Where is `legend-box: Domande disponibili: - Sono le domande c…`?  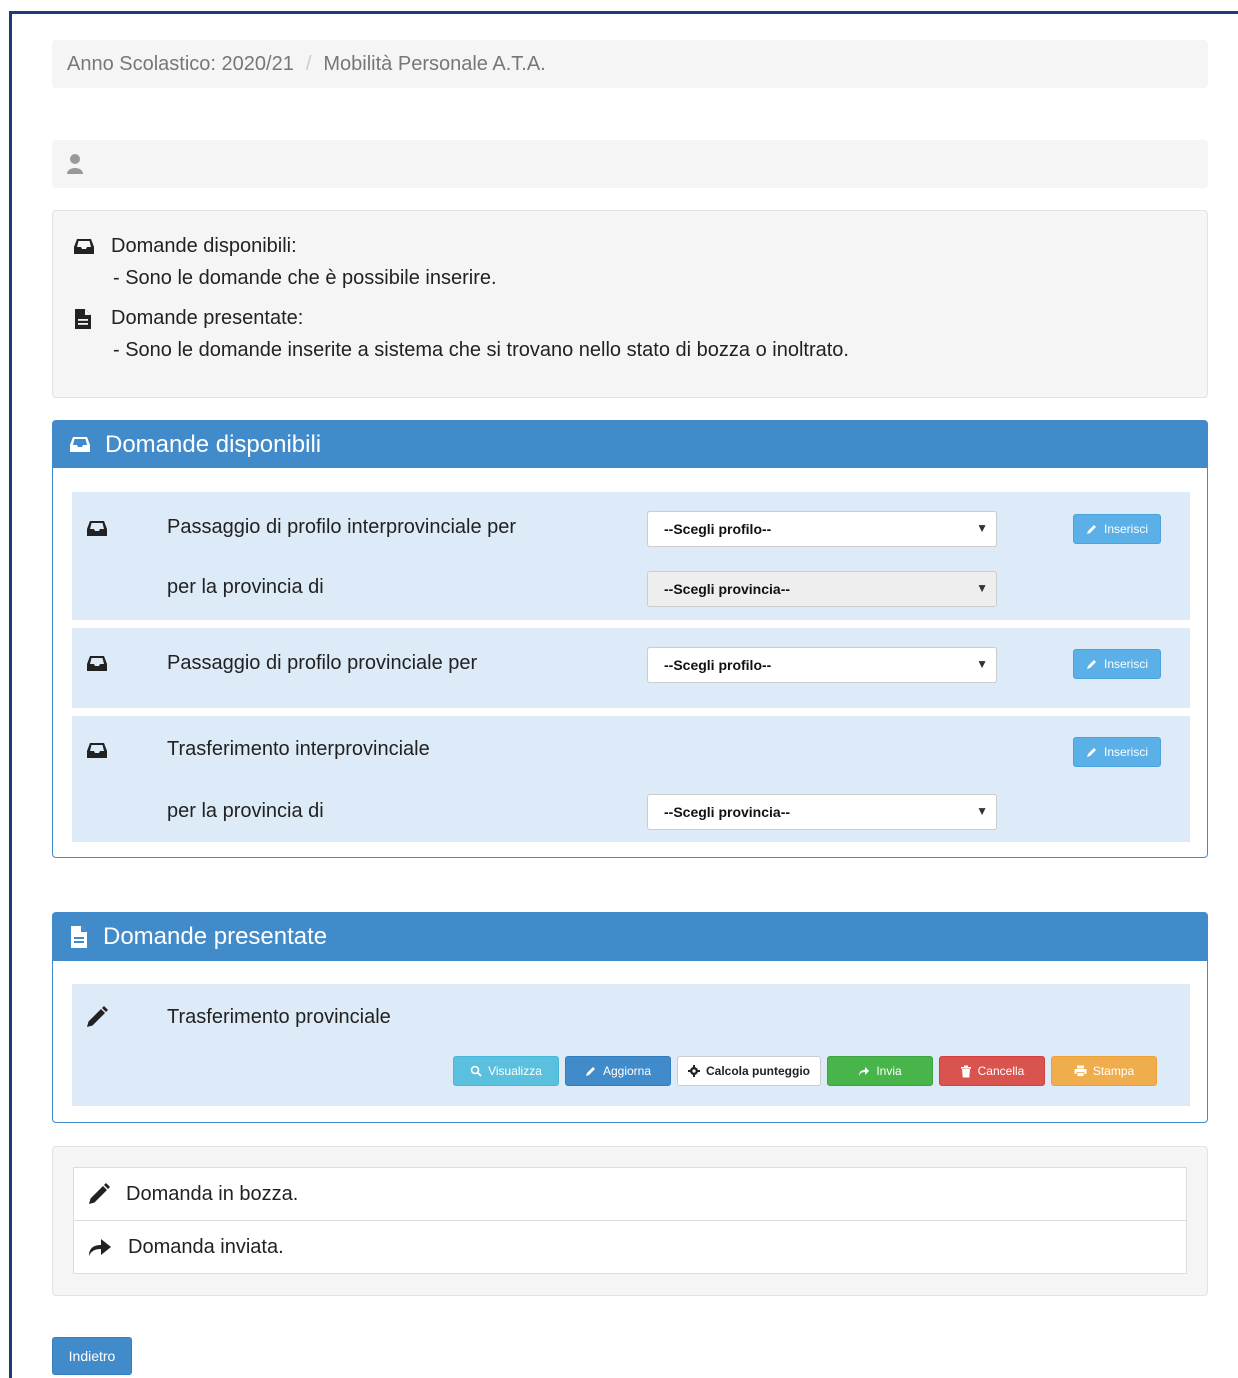 legend-box: Domande disponibili: - Sono le domande c… is located at coordinates (630, 304).